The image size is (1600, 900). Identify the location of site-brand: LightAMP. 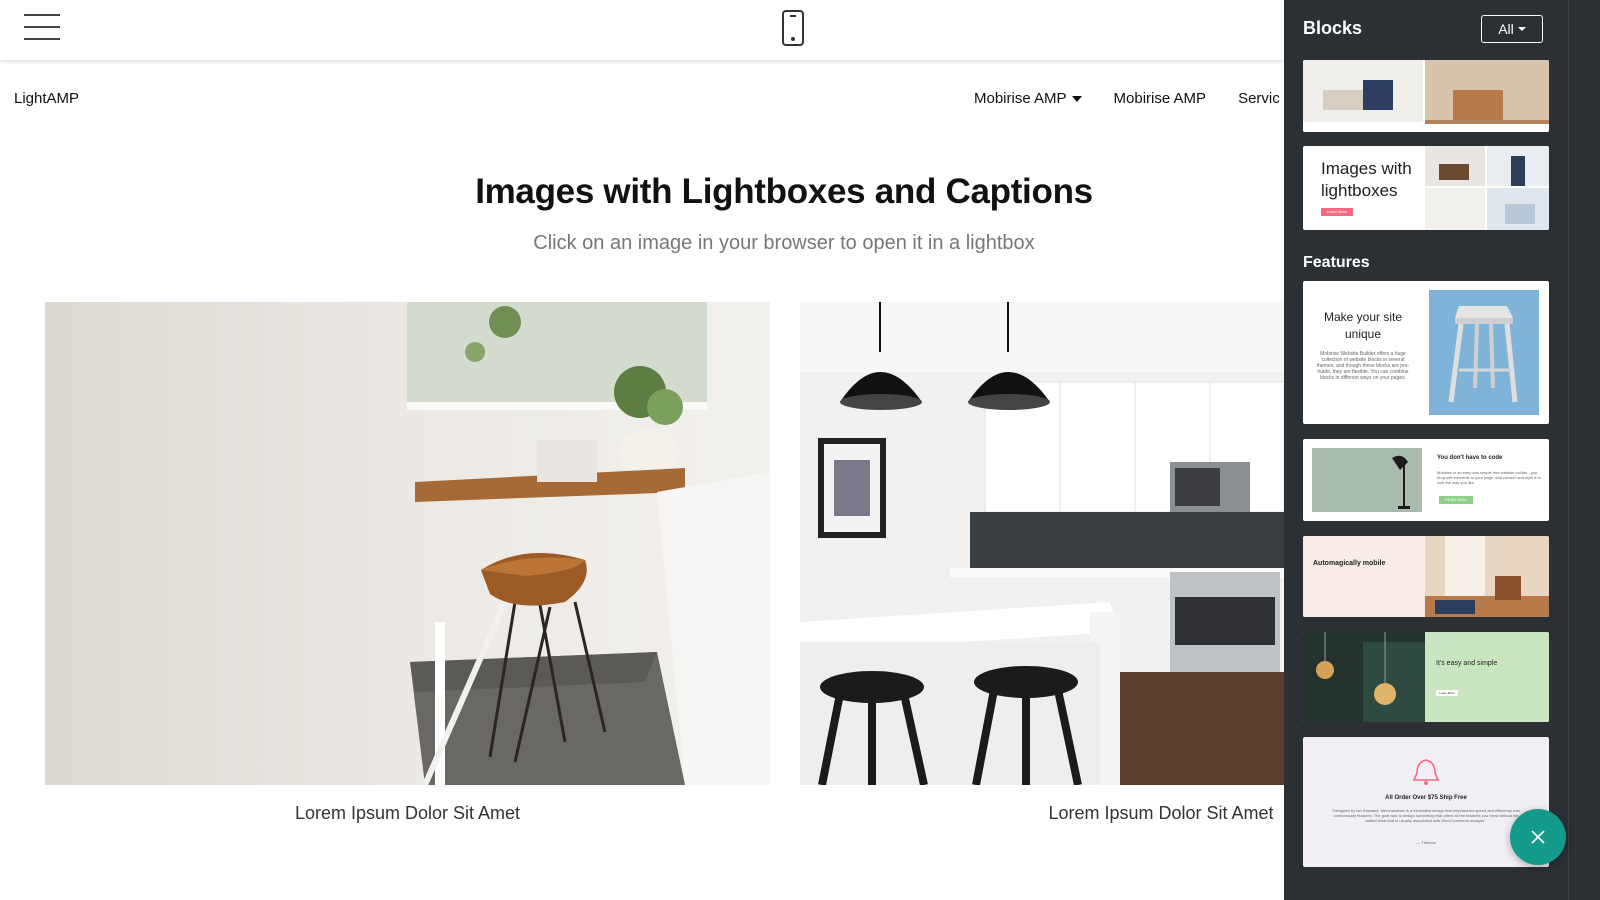
(46, 98).